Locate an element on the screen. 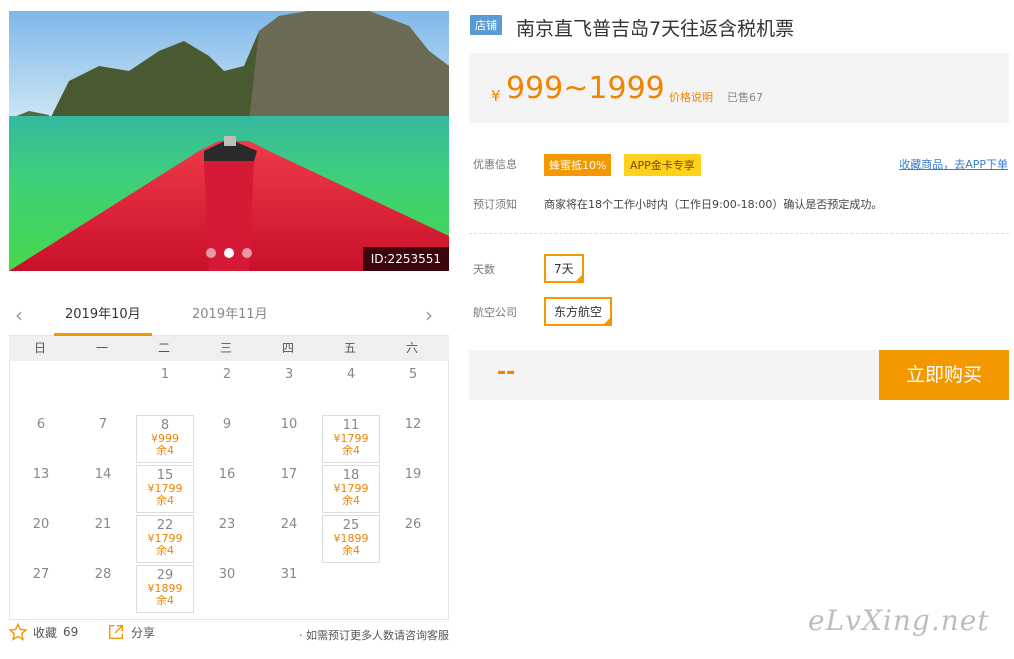  calendar-day-box: 29 ¥1899 余4 is located at coordinates (165, 589).